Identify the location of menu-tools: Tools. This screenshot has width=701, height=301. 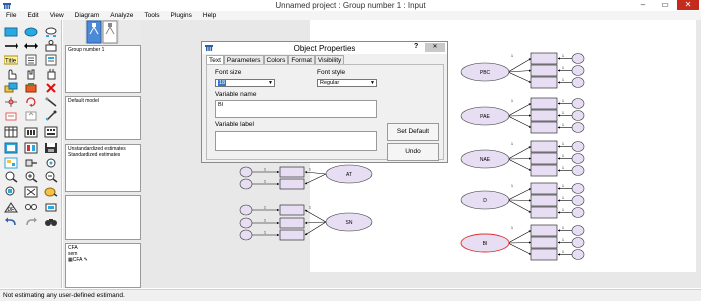
(151, 15).